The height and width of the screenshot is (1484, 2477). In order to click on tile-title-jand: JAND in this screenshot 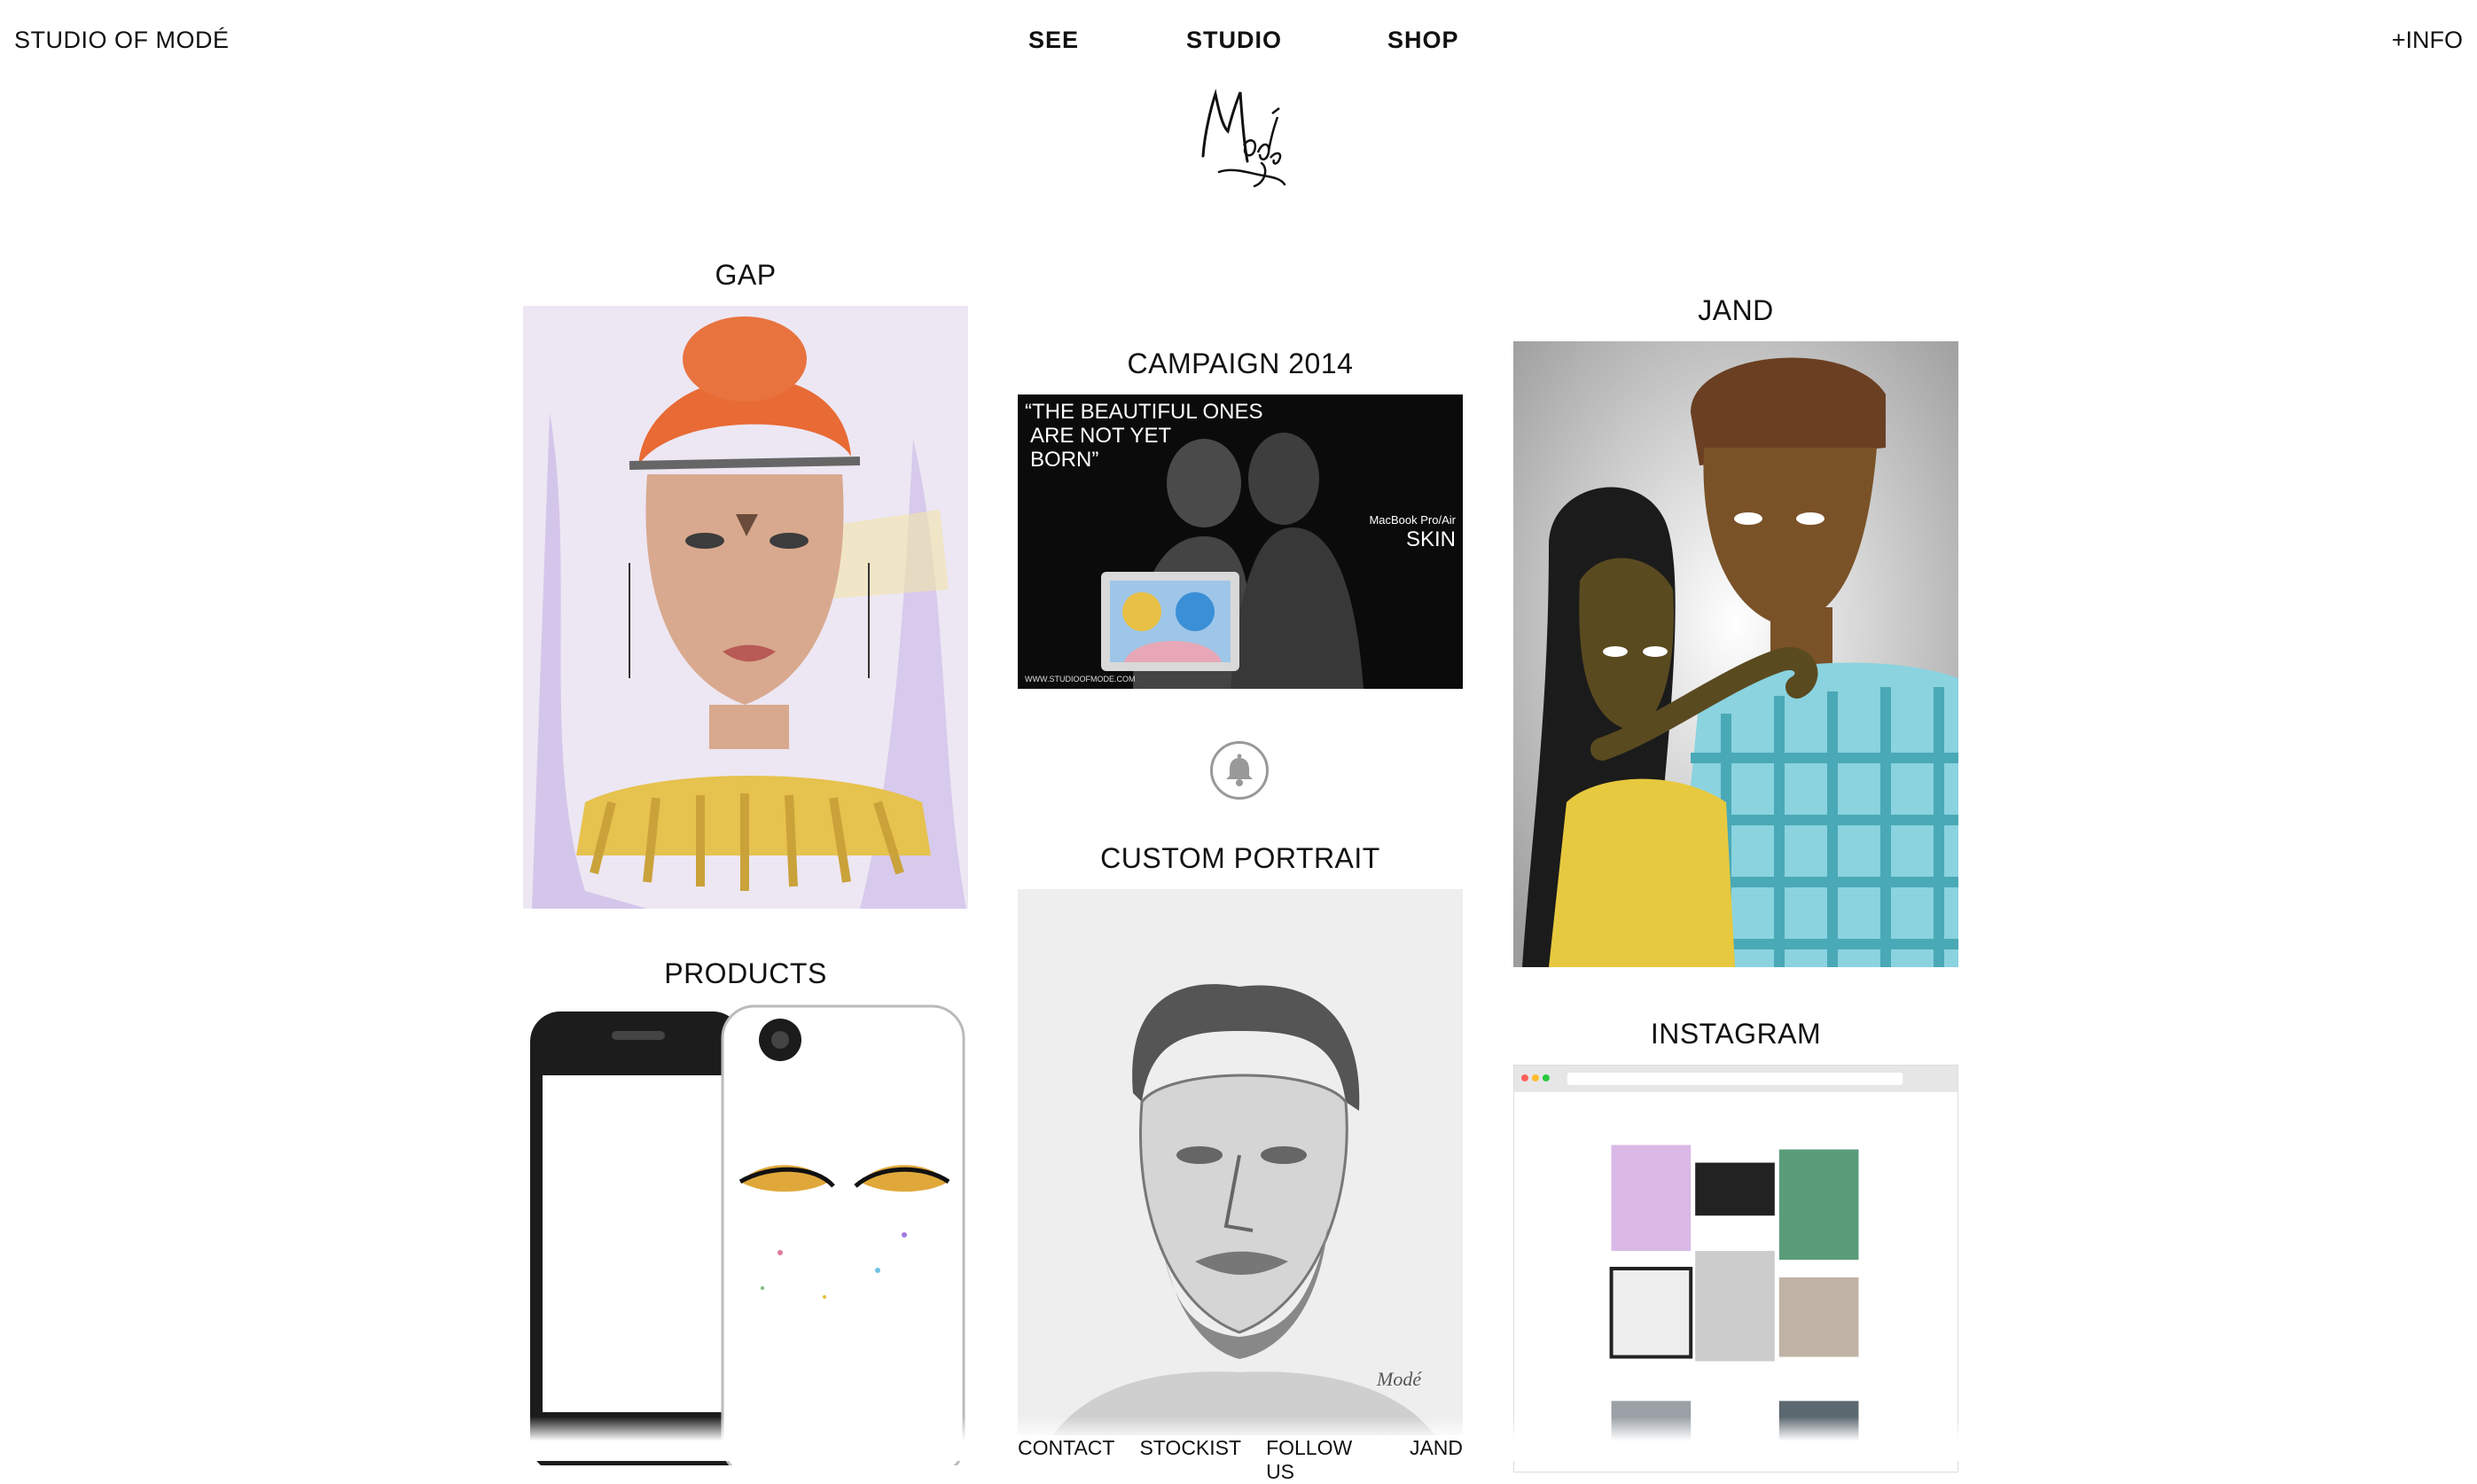, I will do `click(1736, 310)`.